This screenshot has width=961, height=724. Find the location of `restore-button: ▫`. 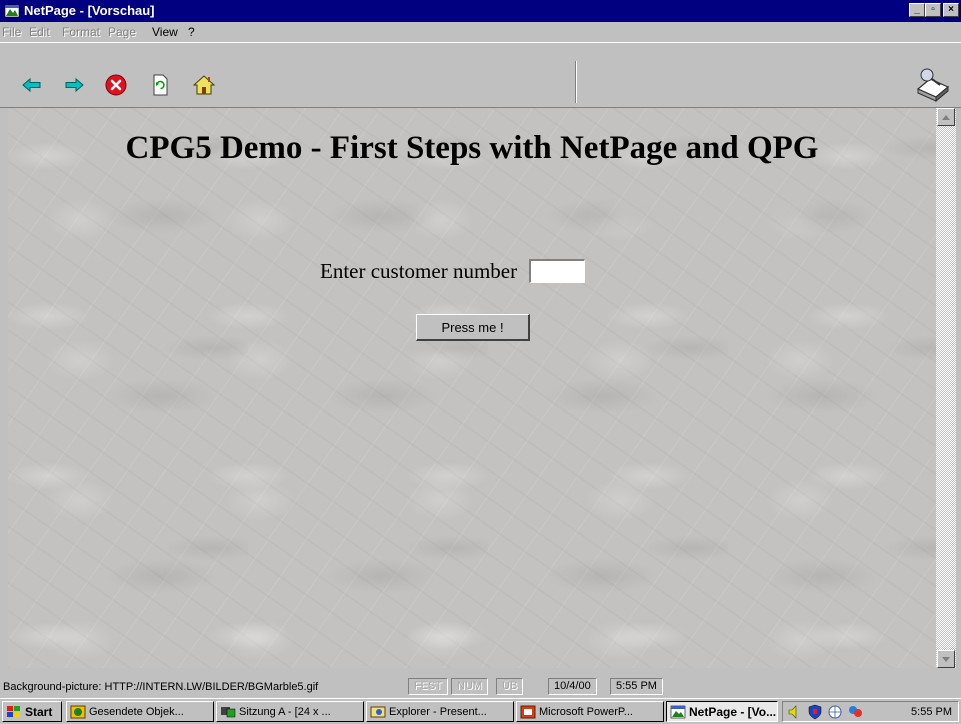

restore-button: ▫ is located at coordinates (933, 10).